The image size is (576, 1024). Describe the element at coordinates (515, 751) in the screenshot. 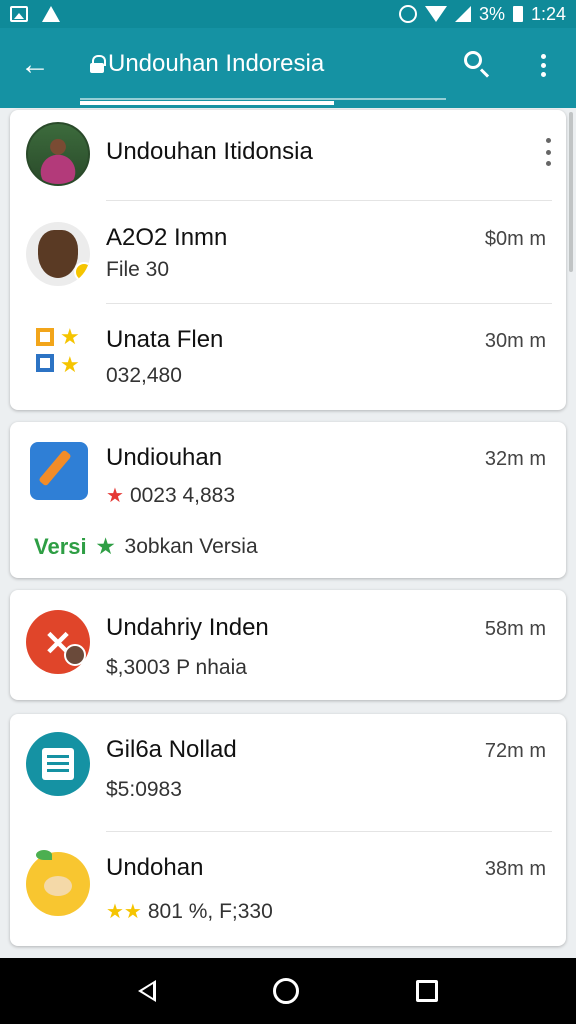

I see `item-time: 72m m` at that location.